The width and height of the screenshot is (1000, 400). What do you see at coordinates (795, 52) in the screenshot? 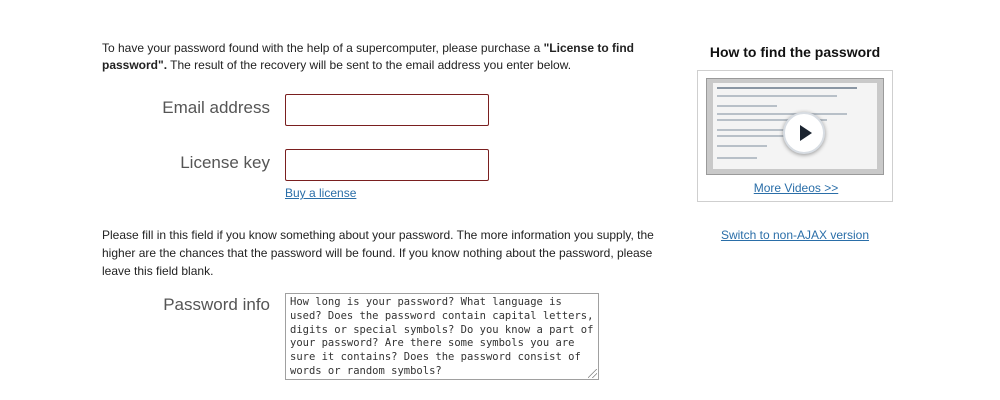
I see `video-title: How to find the password` at bounding box center [795, 52].